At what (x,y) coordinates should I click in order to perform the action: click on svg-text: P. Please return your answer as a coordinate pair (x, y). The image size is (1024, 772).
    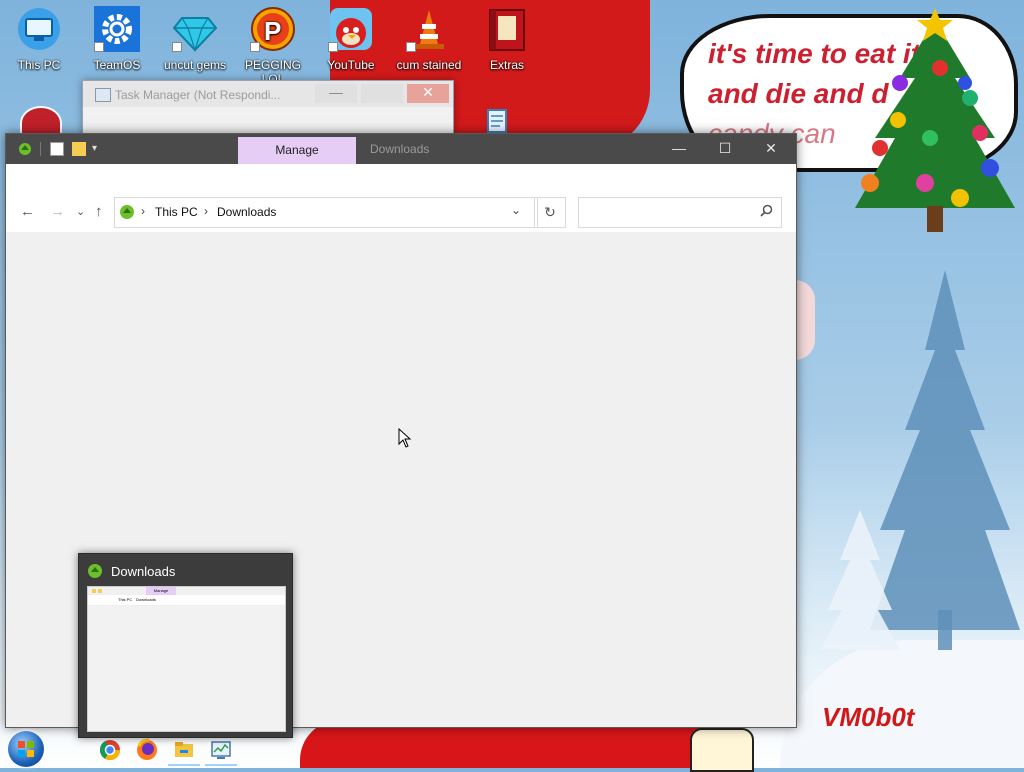
    Looking at the image, I should click on (272, 31).